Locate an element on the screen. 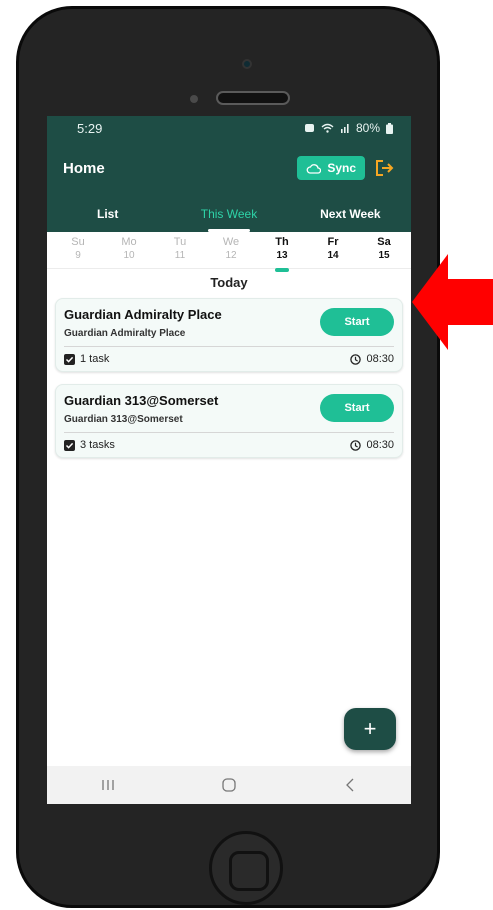  card-title: Guardian 313@Somerset is located at coordinates (141, 400).